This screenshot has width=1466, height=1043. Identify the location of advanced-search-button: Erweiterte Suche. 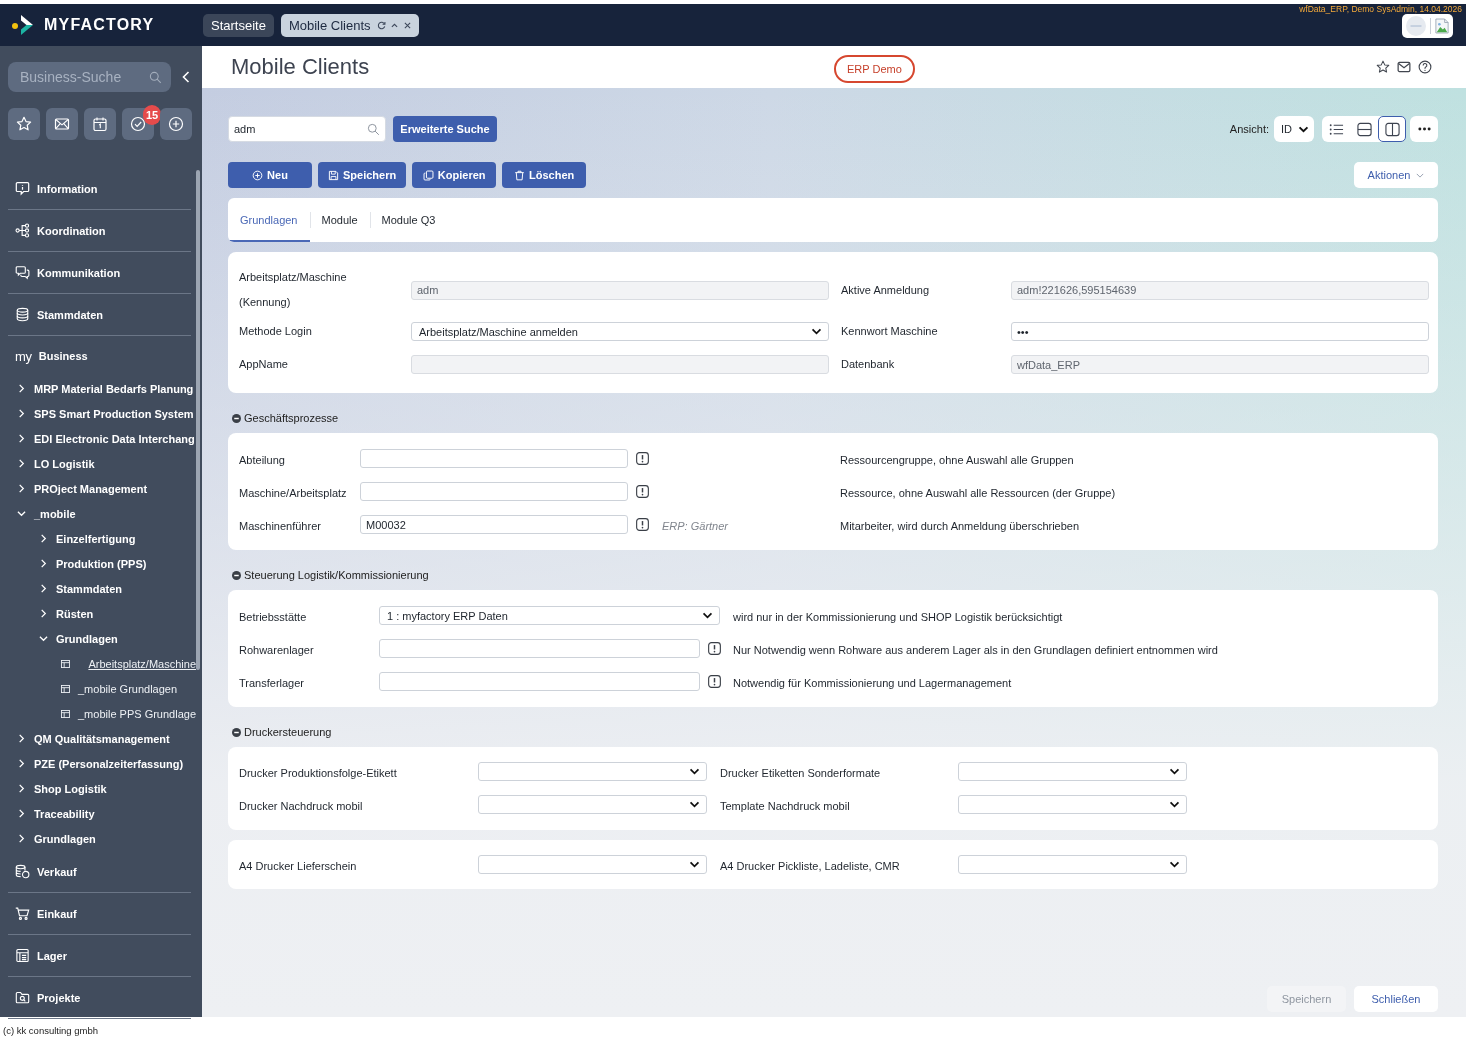
(445, 129).